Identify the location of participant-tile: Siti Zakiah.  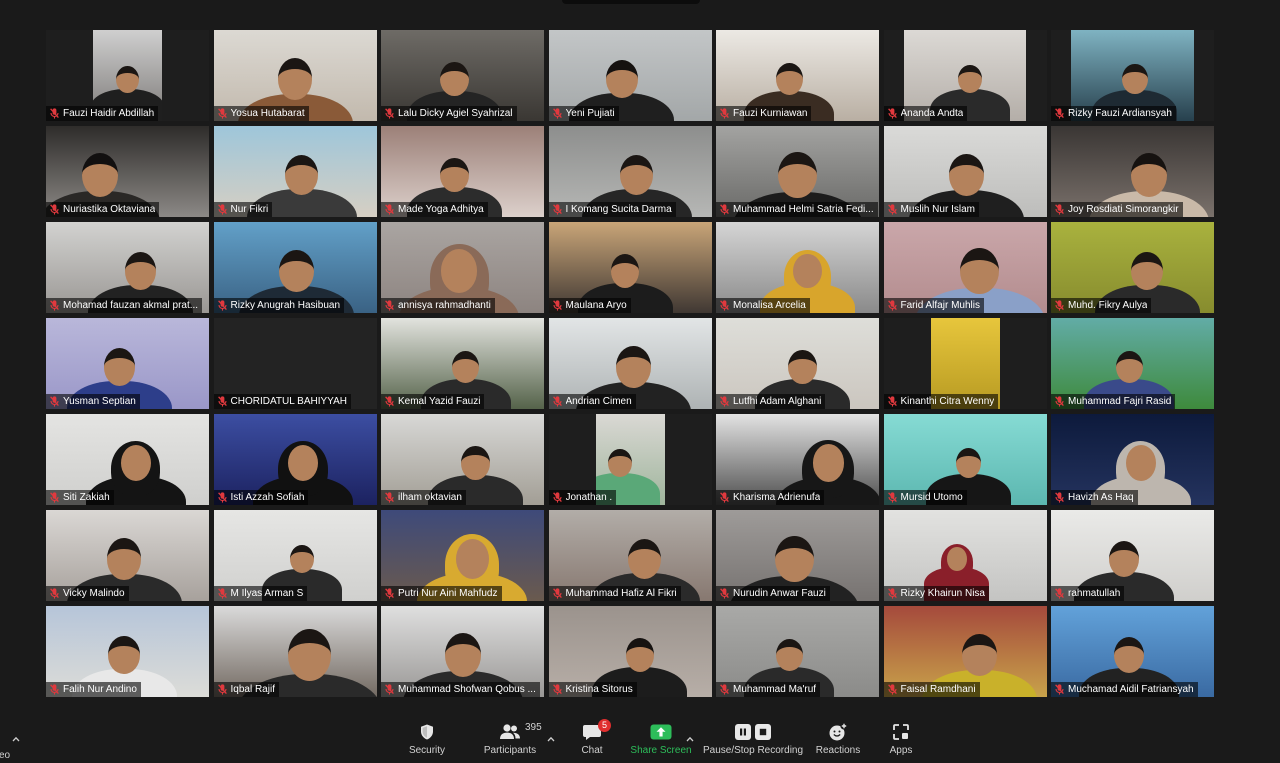
(127, 459).